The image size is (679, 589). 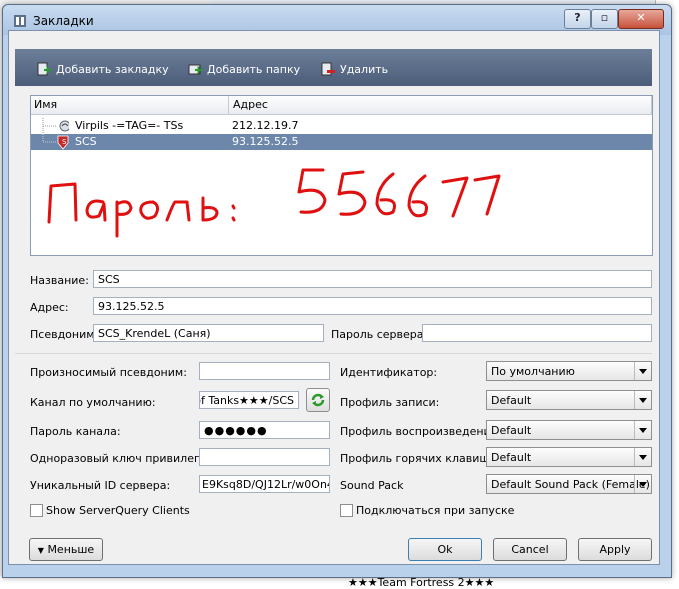 I want to click on identity-select: По умолчанию, so click(x=569, y=371).